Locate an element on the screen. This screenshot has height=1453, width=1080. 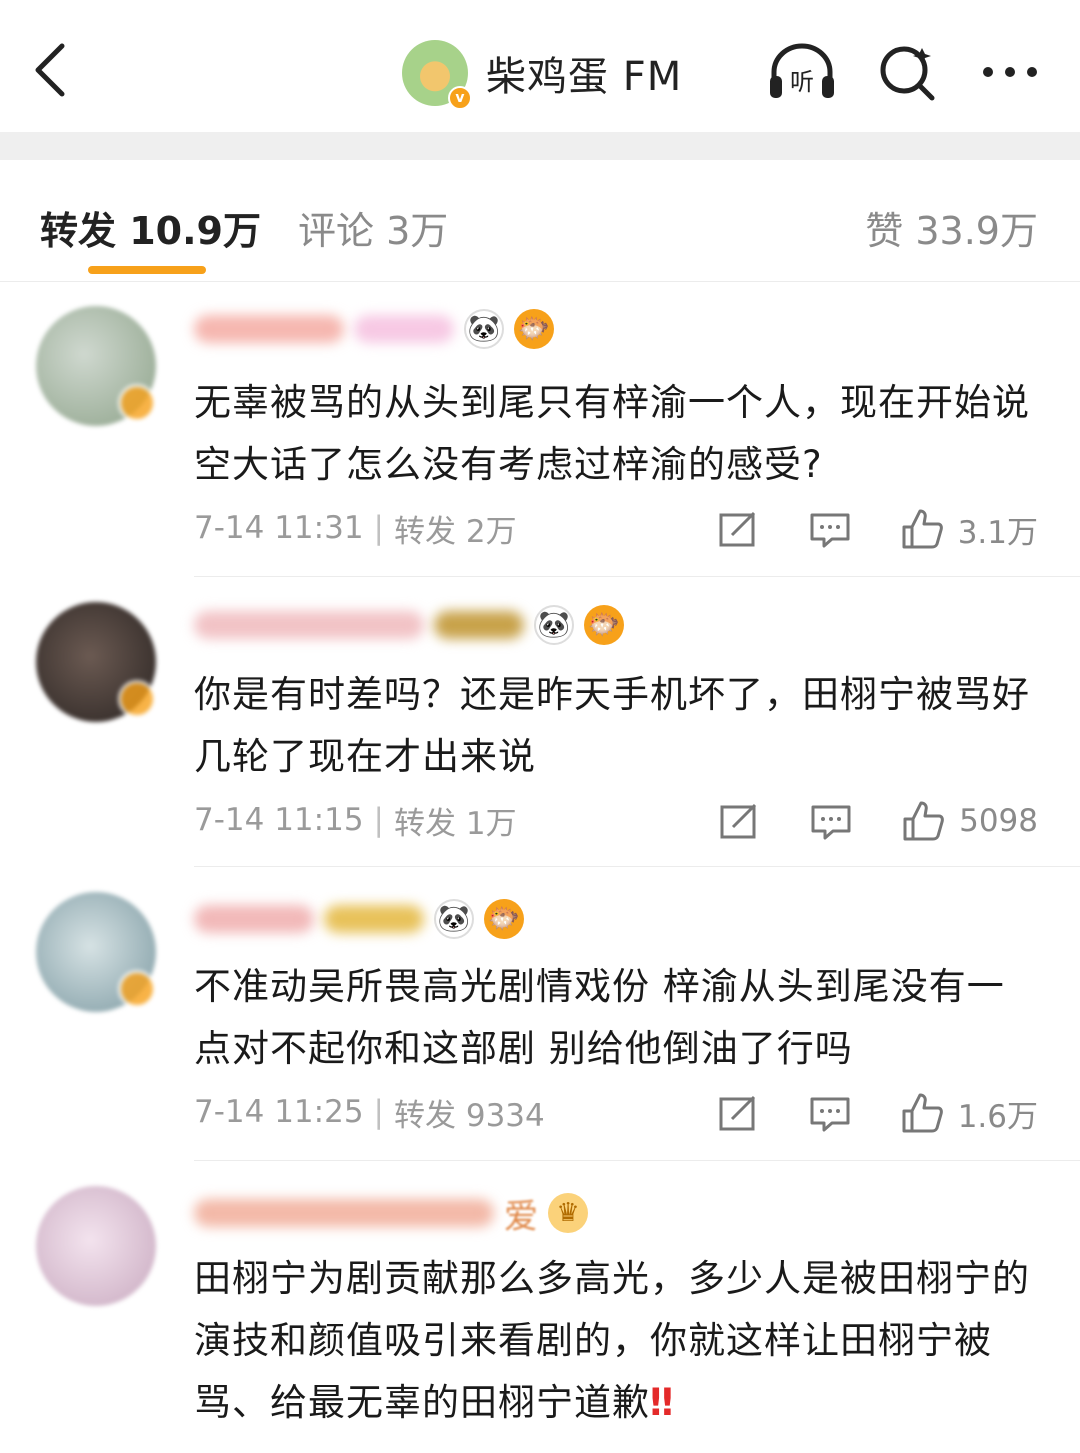
back-button is located at coordinates (50, 70).